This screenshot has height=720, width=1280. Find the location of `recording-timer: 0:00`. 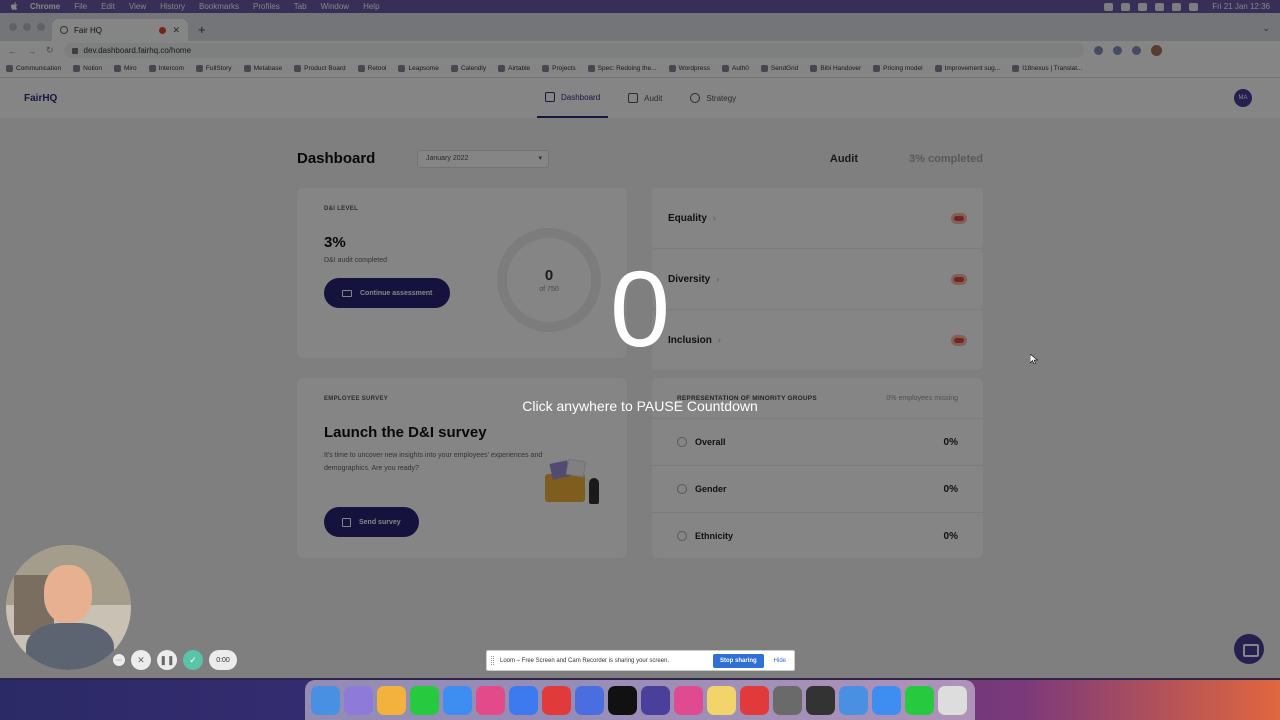

recording-timer: 0:00 is located at coordinates (223, 660).